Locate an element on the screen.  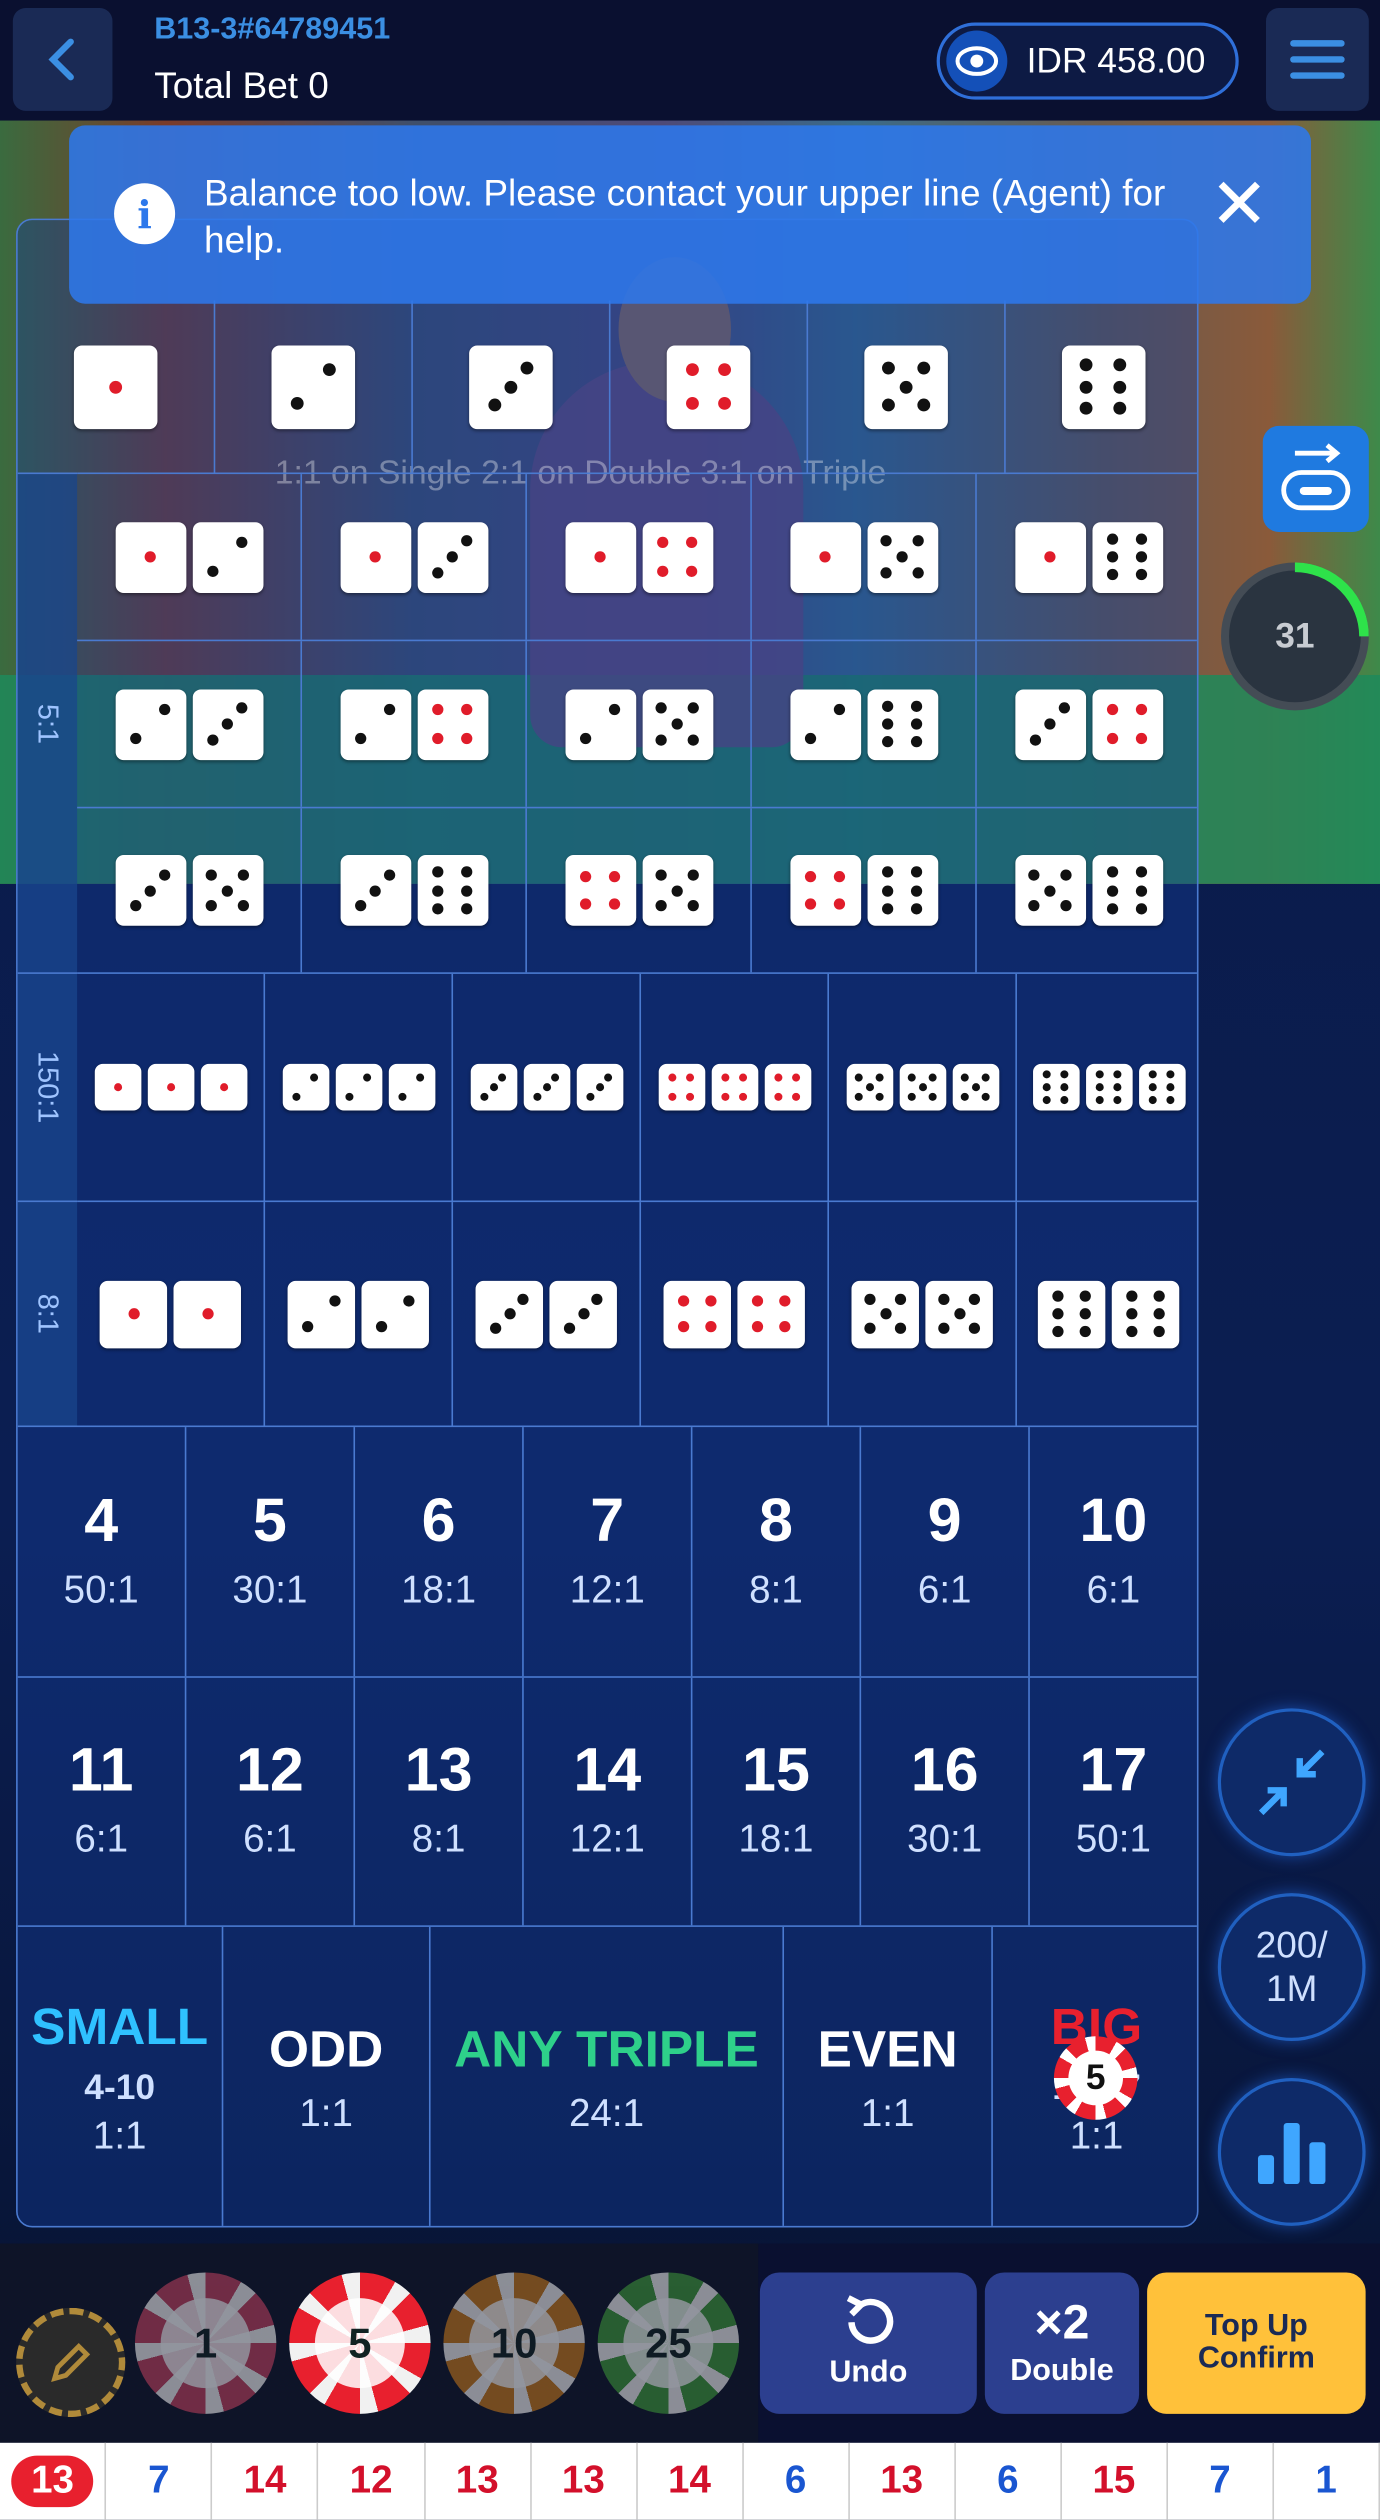
chip-25: 25 is located at coordinates (668, 2343).